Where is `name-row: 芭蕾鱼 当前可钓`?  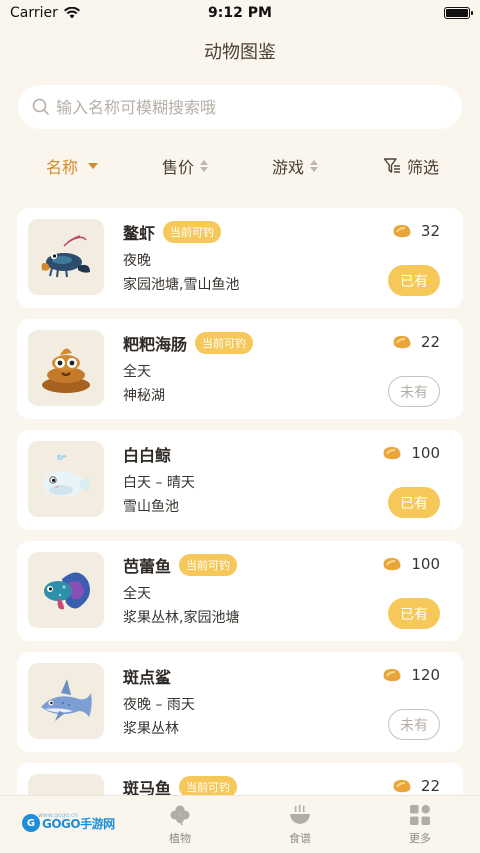
name-row: 芭蕾鱼 当前可钓 is located at coordinates (180, 565).